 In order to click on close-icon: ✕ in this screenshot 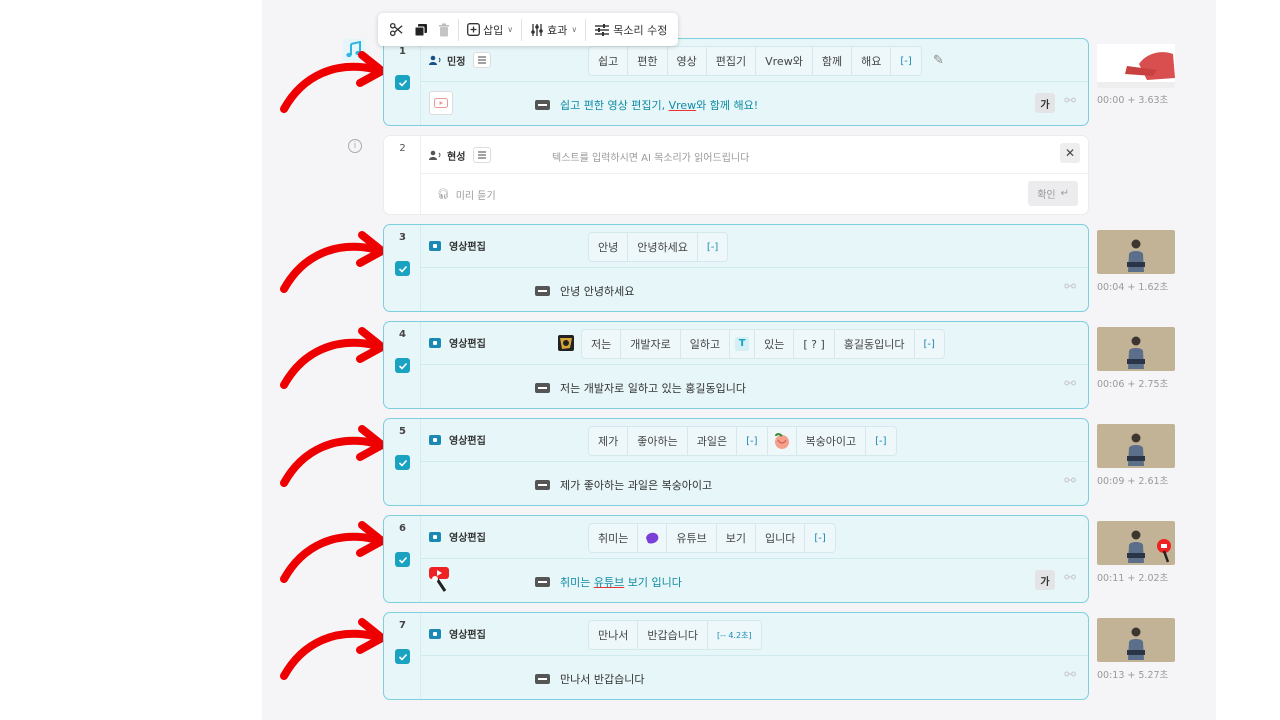, I will do `click(1070, 153)`.